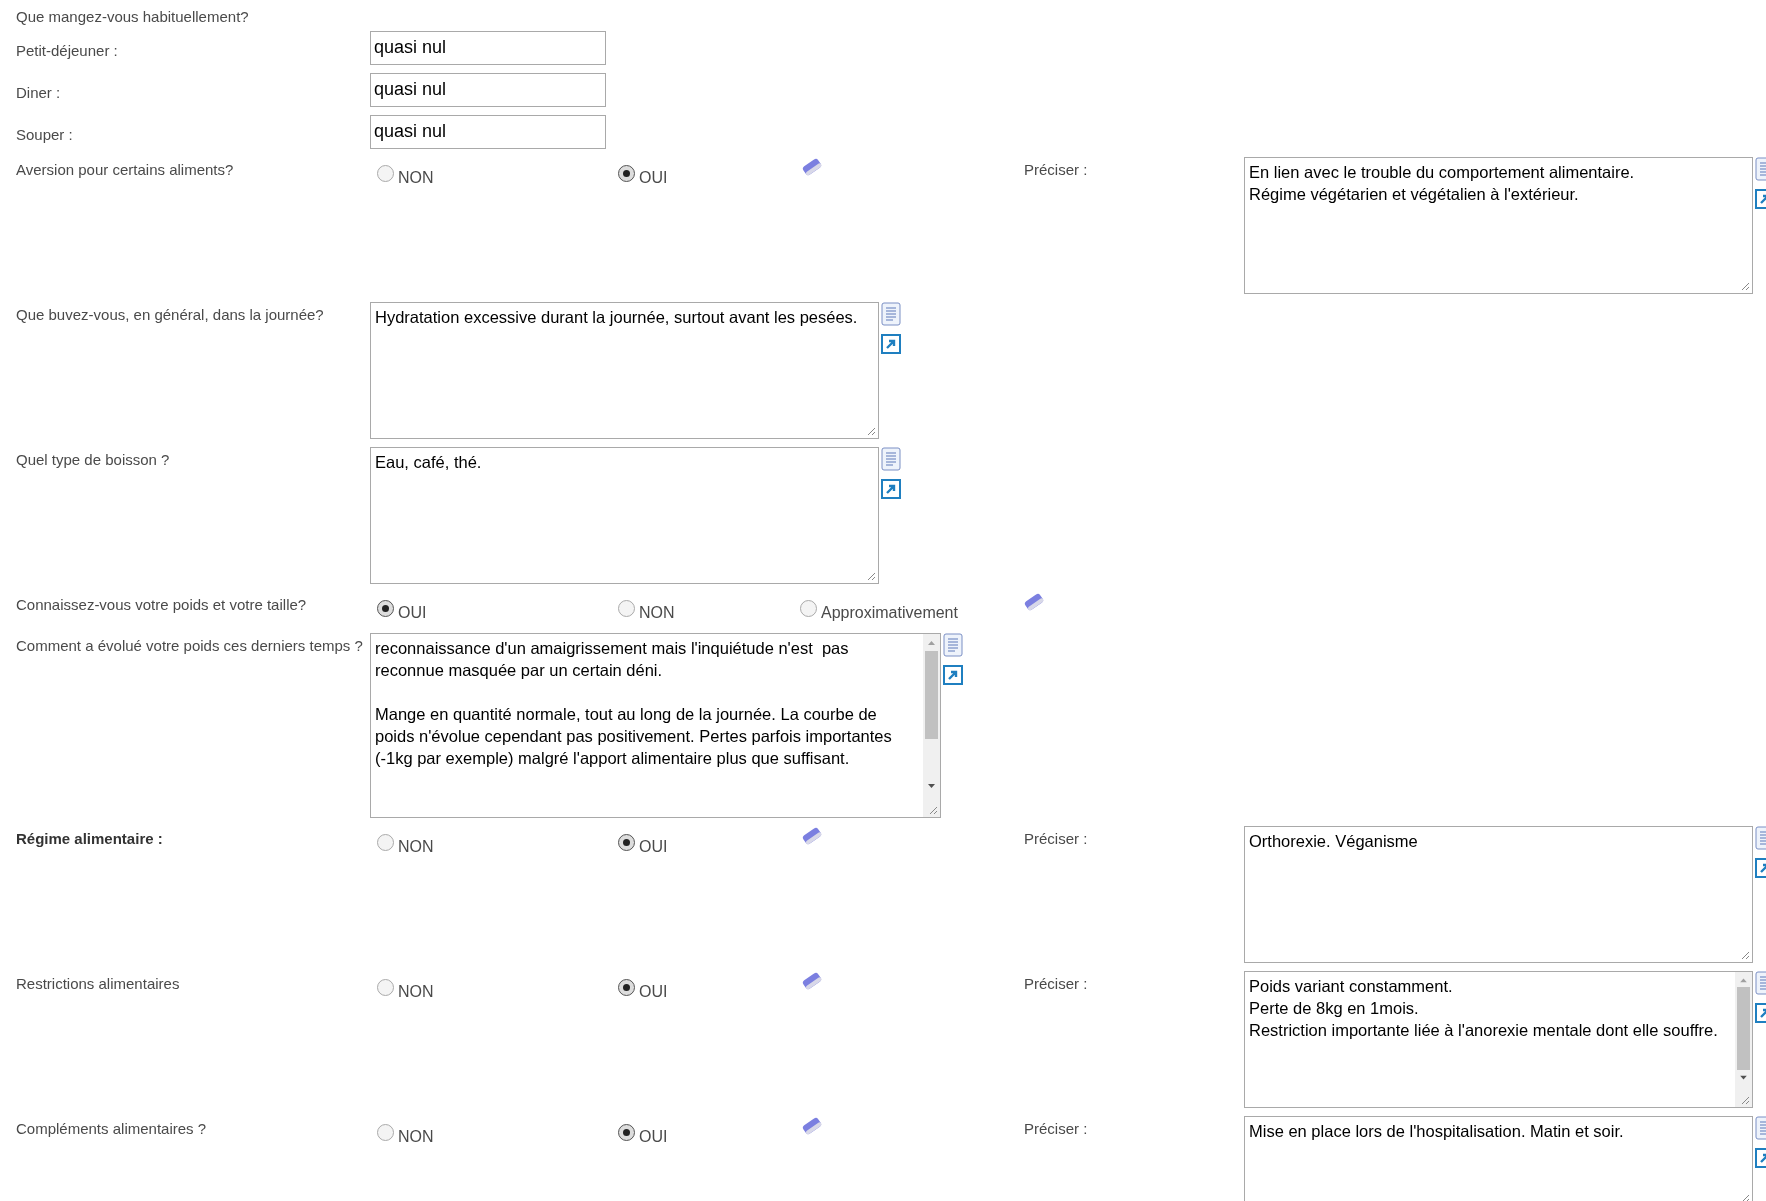 This screenshot has height=1201, width=1766. Describe the element at coordinates (1498, 225) in the screenshot. I see `text-area: En lien avec le trouble du comportement alimentaire. Régime végétarien et végétalien à l'extérieur.` at that location.